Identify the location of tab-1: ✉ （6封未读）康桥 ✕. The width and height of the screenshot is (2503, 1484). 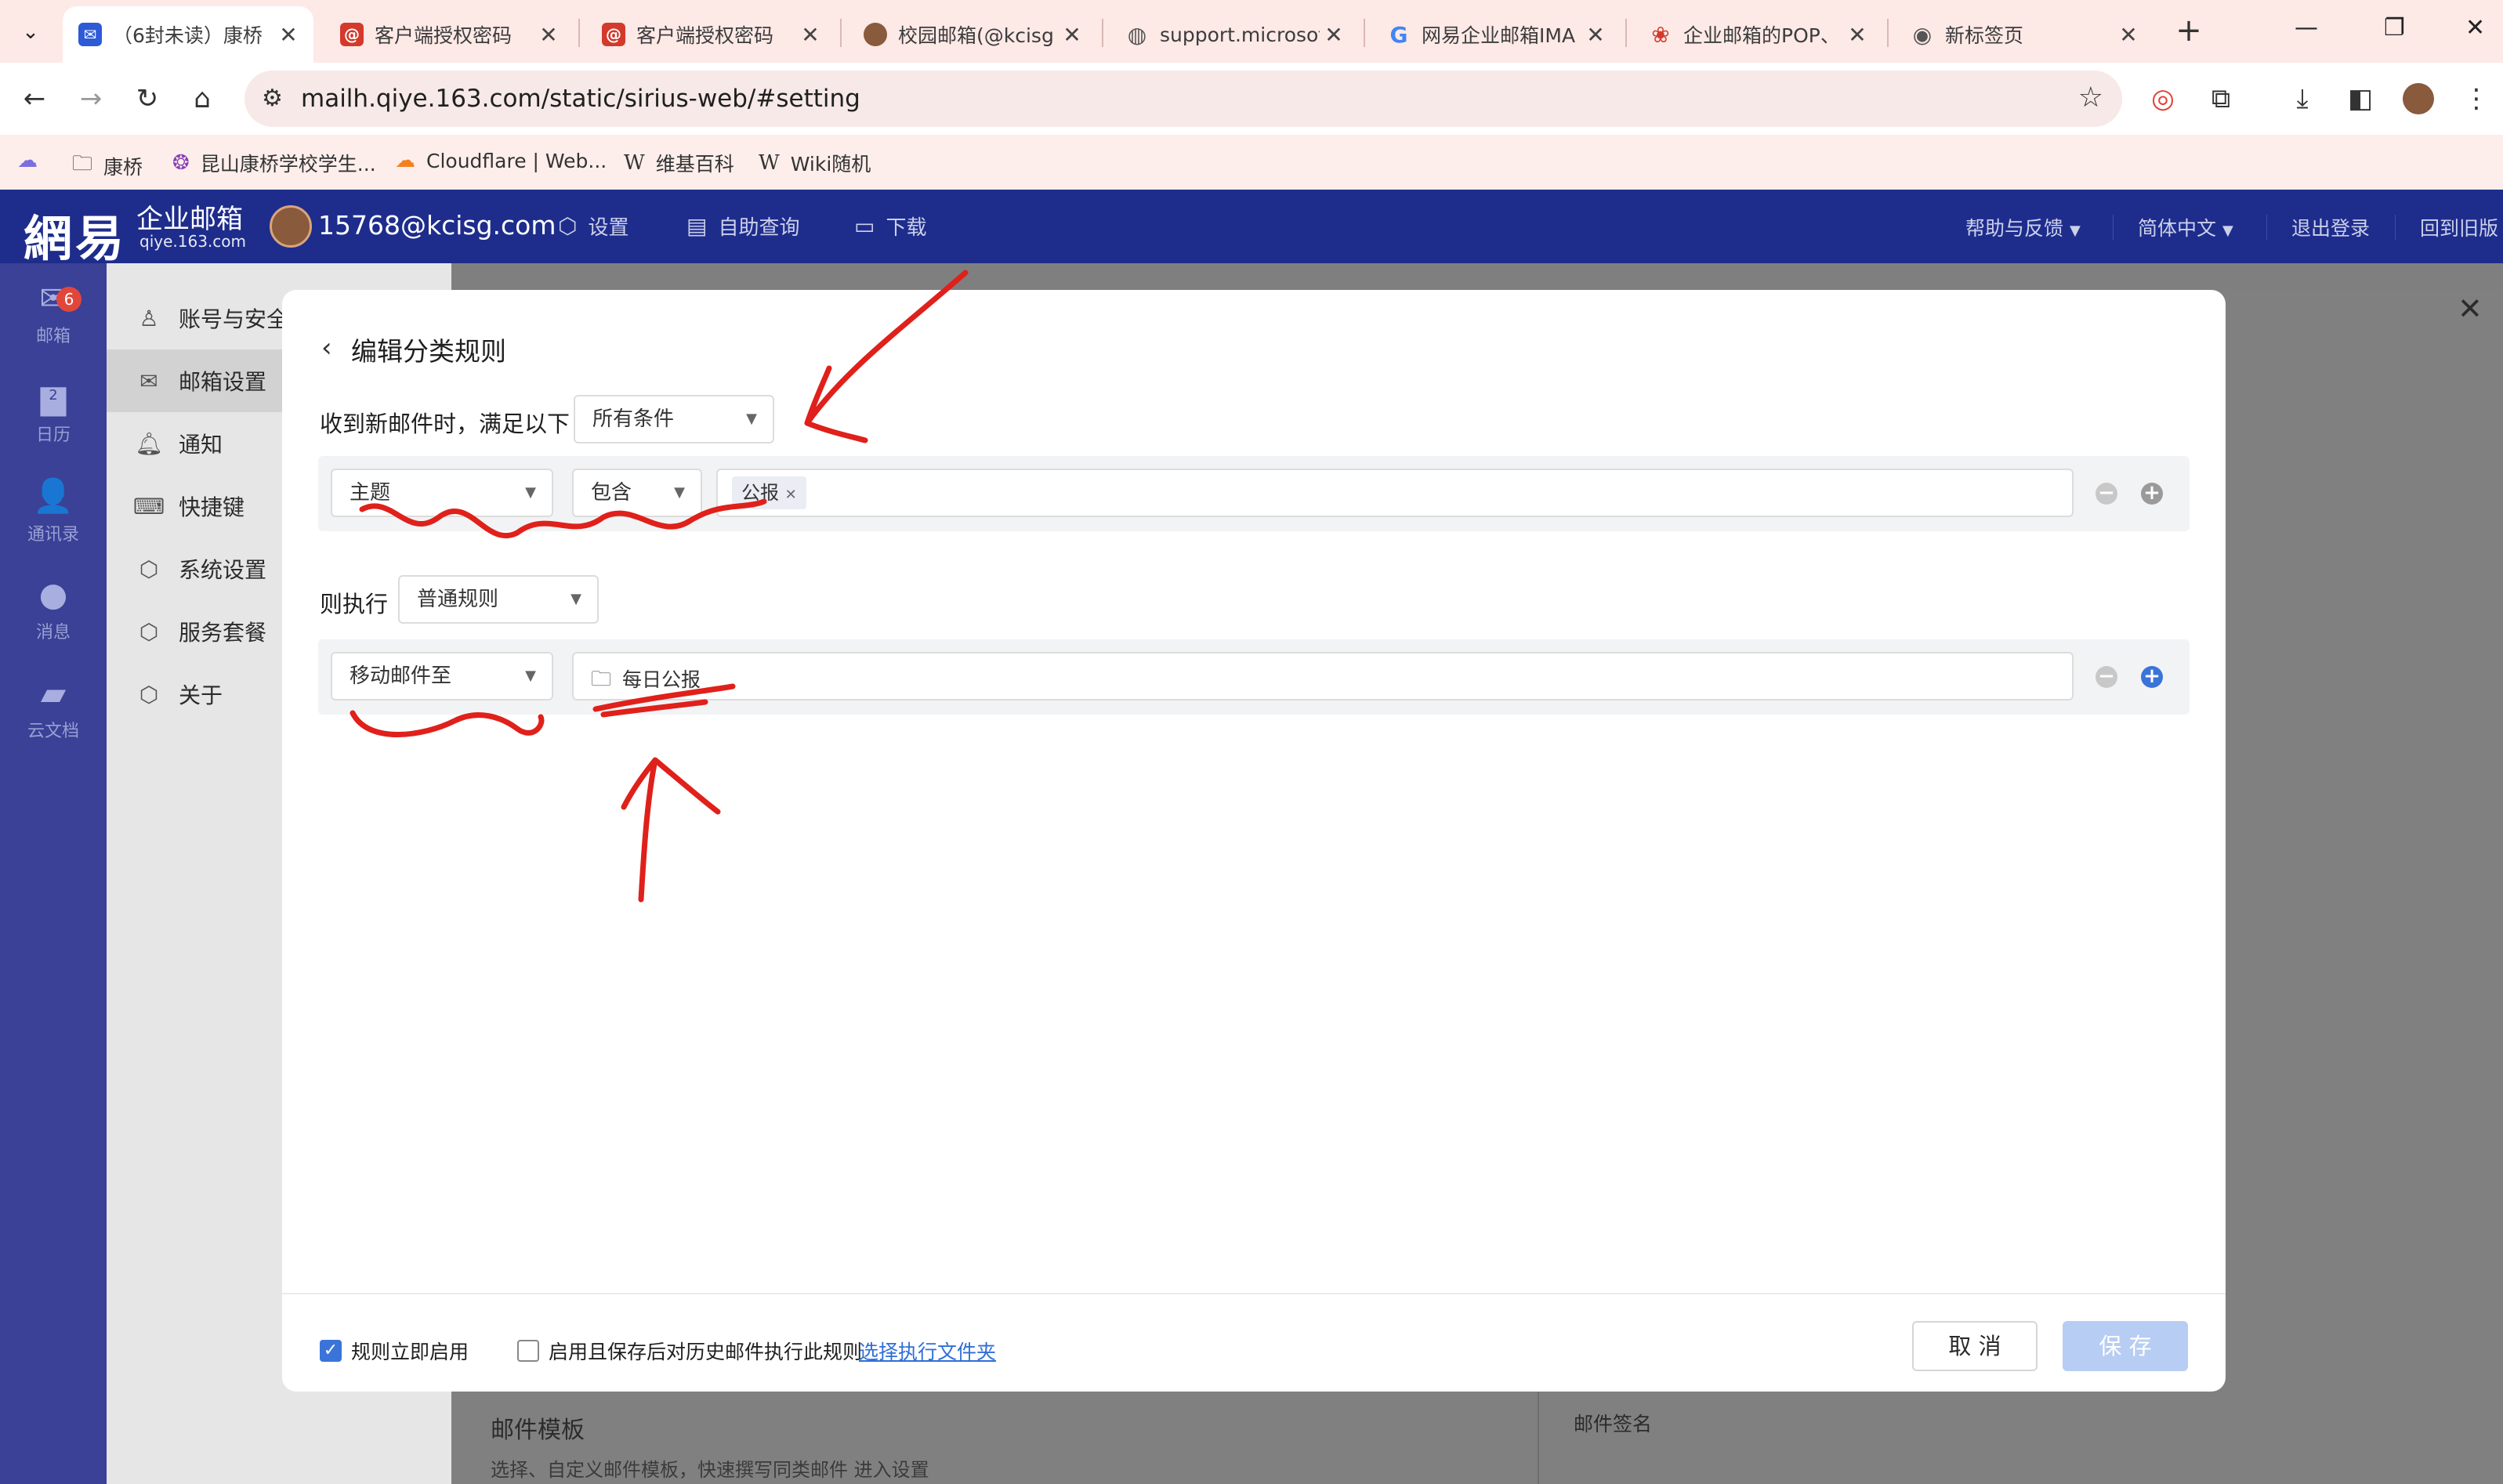
(188, 34).